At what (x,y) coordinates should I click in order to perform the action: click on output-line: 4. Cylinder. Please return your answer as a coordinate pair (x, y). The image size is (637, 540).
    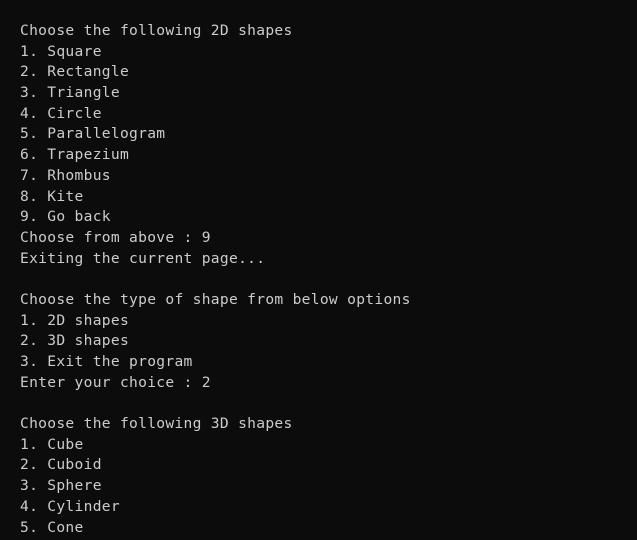
    Looking at the image, I should click on (70, 506).